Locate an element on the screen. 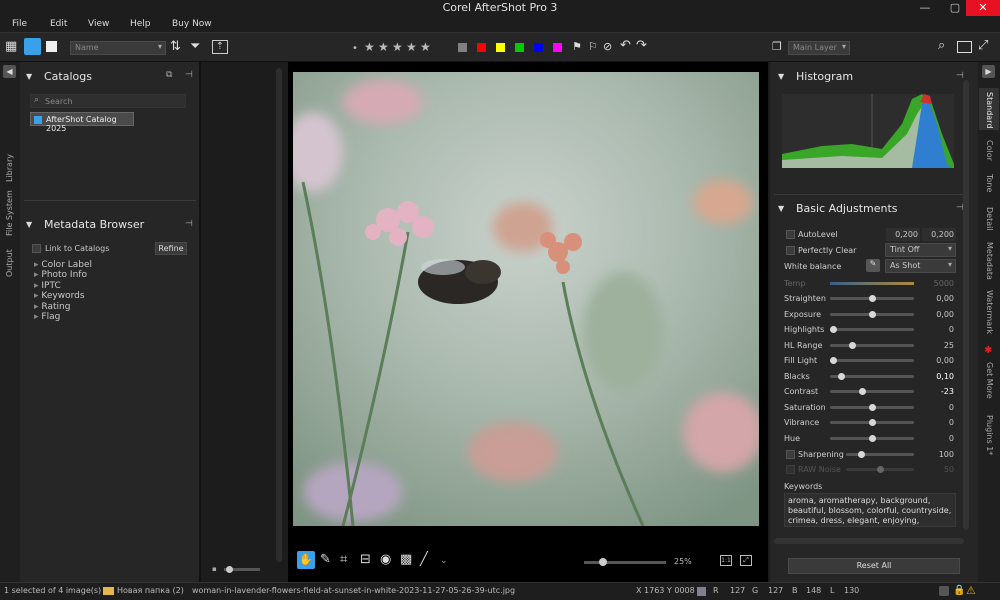 The width and height of the screenshot is (1000, 600). catalogs-collapse-icon: ▼ is located at coordinates (29, 76).